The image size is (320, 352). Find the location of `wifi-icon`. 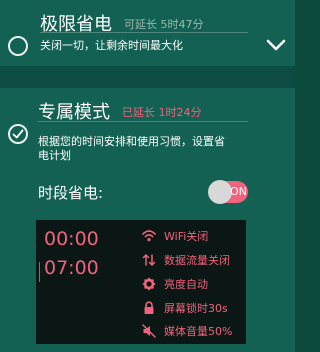

wifi-icon is located at coordinates (149, 236).